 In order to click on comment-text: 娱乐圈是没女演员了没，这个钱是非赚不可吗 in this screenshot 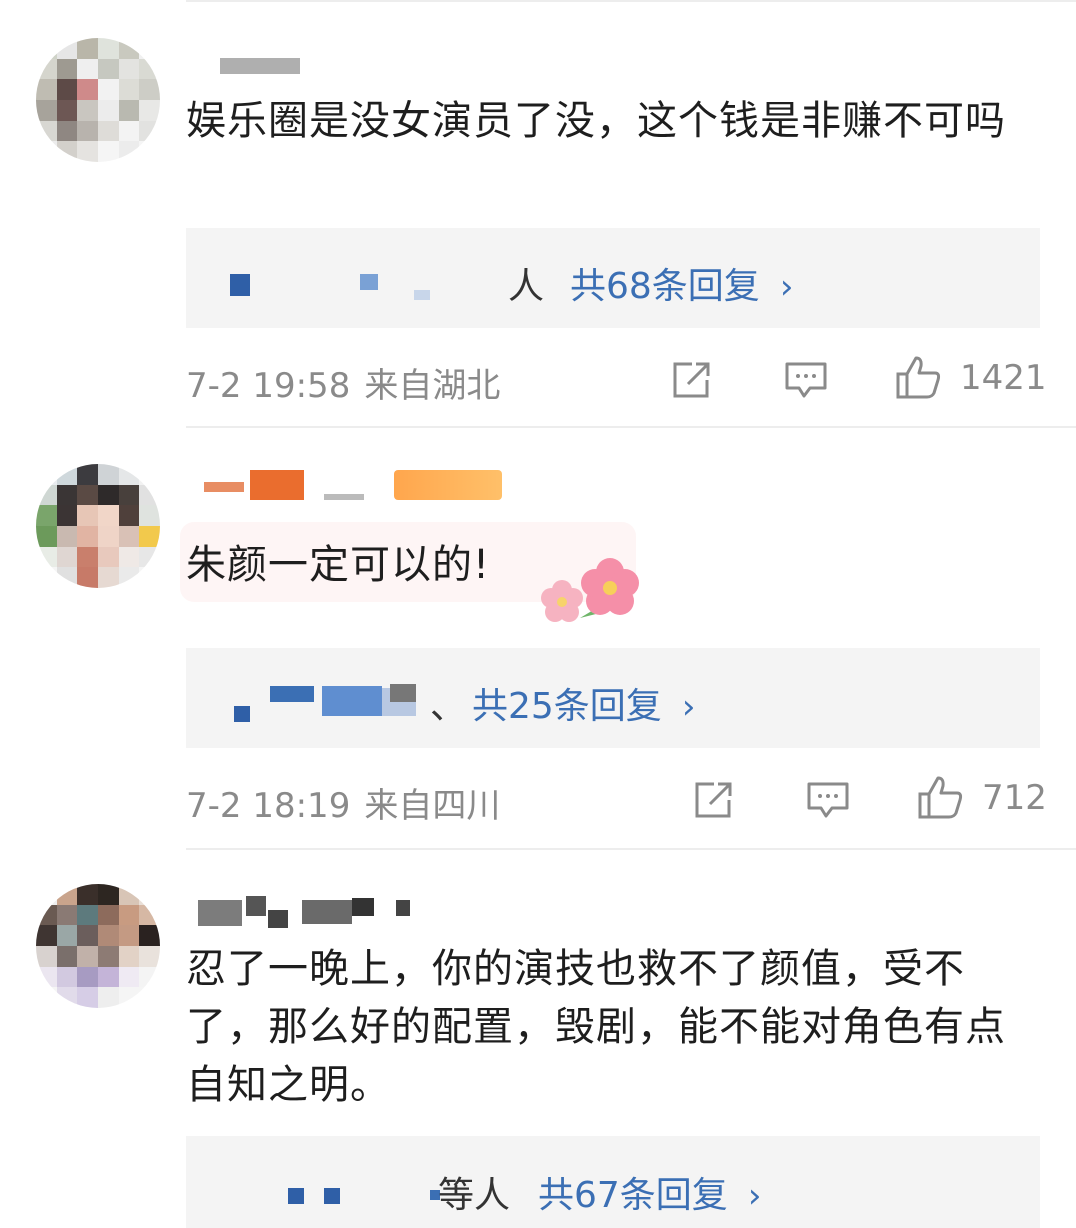, I will do `click(596, 121)`.